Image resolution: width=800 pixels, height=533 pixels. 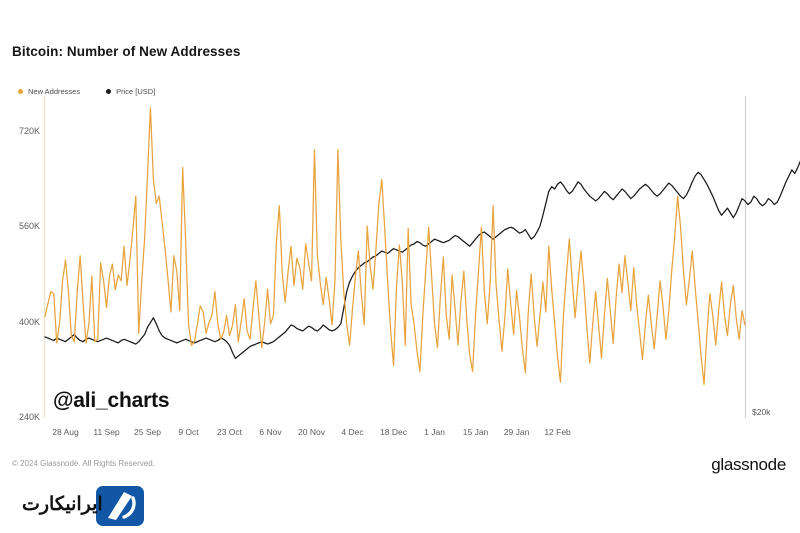 What do you see at coordinates (62, 504) in the screenshot?
I see `iranicard-logo-text: ایرانیکارت` at bounding box center [62, 504].